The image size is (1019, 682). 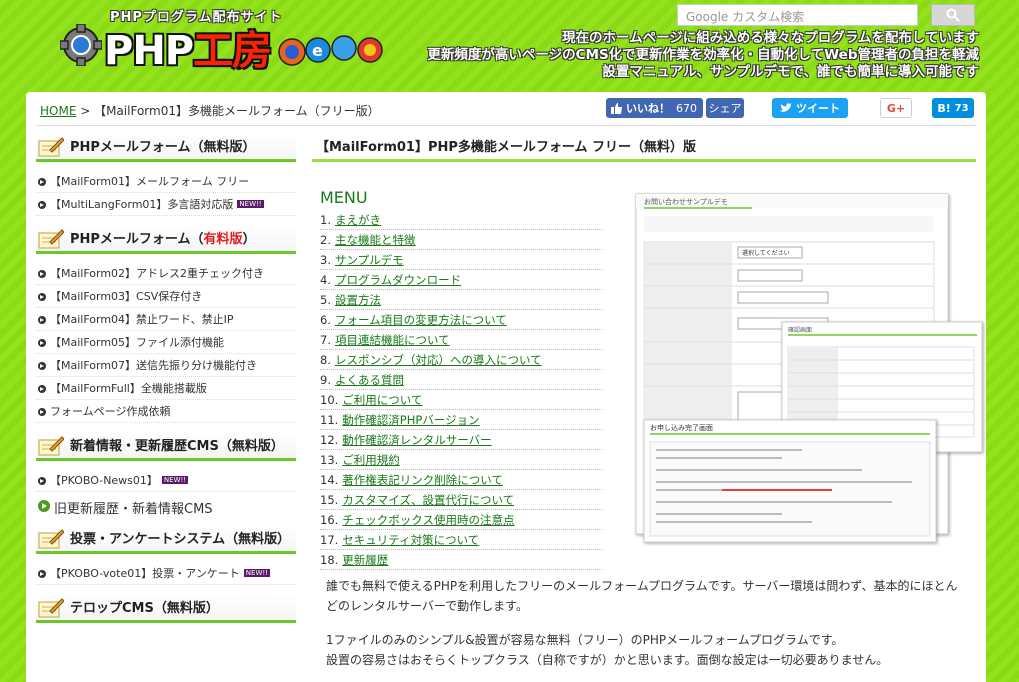 I want to click on sidebar-item-mailformfull: 【MailFormFull】全機能搭載版, so click(x=166, y=388).